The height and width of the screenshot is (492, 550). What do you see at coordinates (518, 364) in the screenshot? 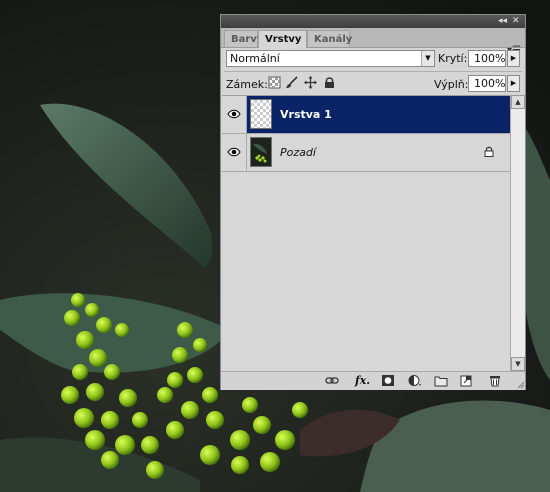
I see `scroll-down-icon: ▼` at bounding box center [518, 364].